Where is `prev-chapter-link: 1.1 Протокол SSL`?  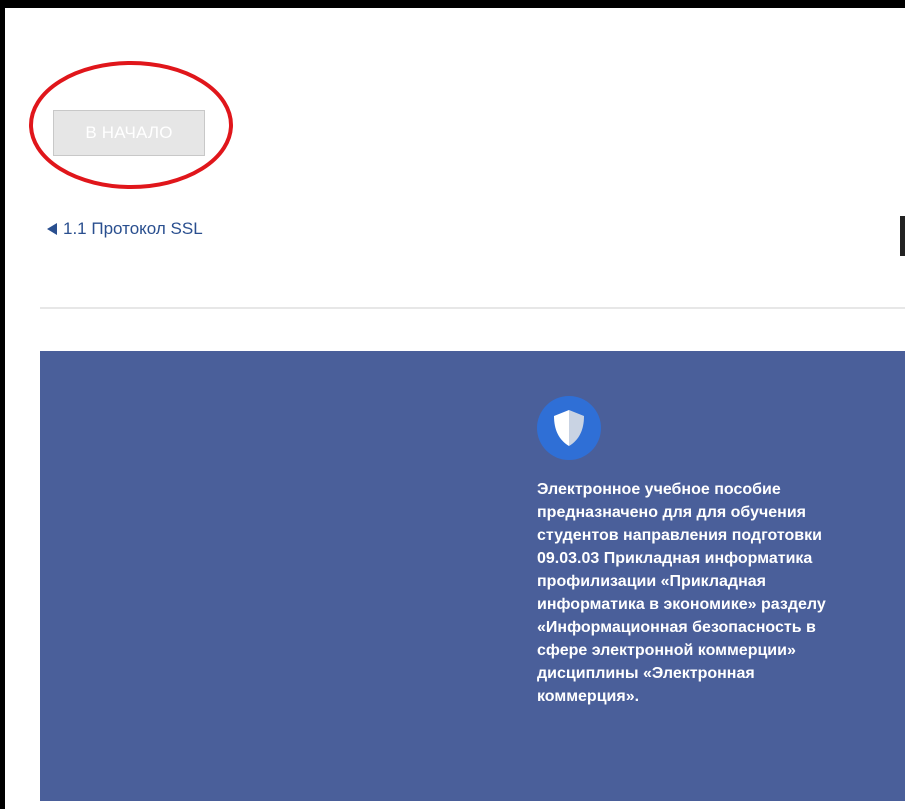
prev-chapter-link: 1.1 Протокол SSL is located at coordinates (125, 229).